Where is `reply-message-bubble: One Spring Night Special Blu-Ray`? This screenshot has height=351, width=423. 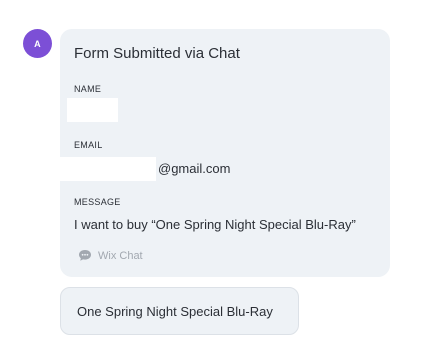 reply-message-bubble: One Spring Night Special Blu-Ray is located at coordinates (179, 311).